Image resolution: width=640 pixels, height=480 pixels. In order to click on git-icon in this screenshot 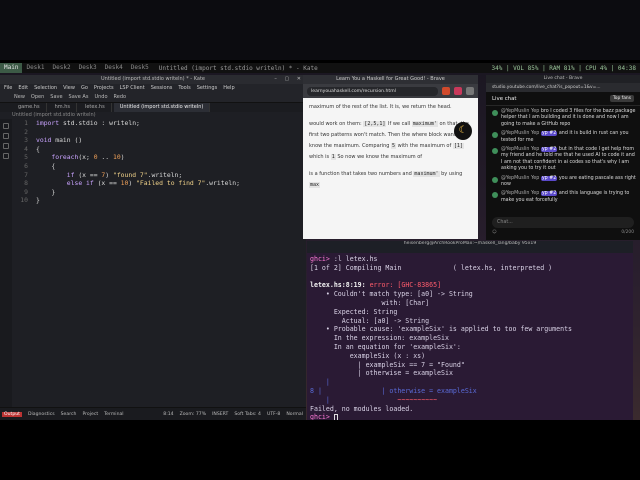, I will do `click(6, 146)`.